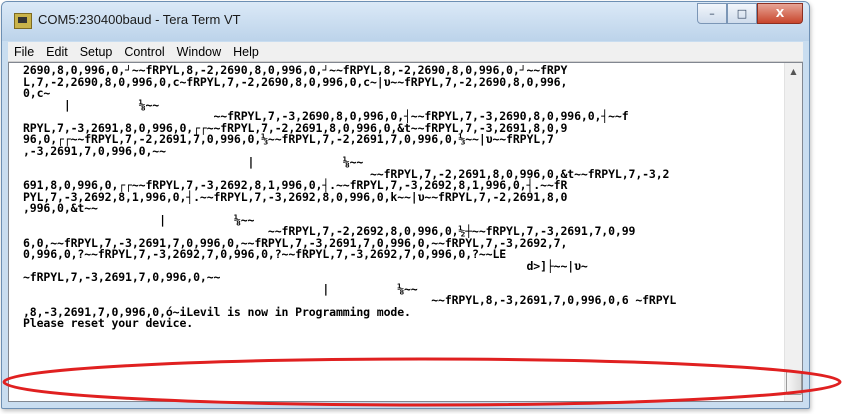 This screenshot has width=849, height=414. I want to click on maximize-button: □, so click(742, 13).